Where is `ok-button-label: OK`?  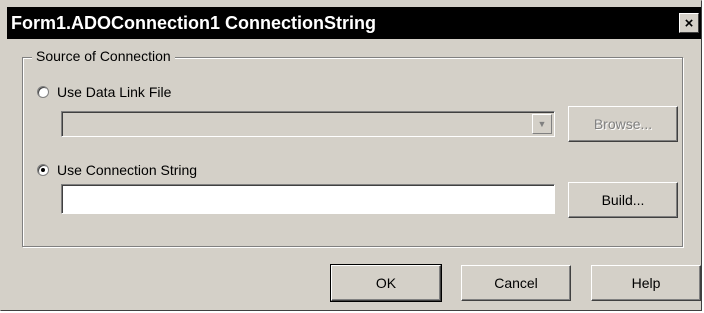 ok-button-label: OK is located at coordinates (386, 283).